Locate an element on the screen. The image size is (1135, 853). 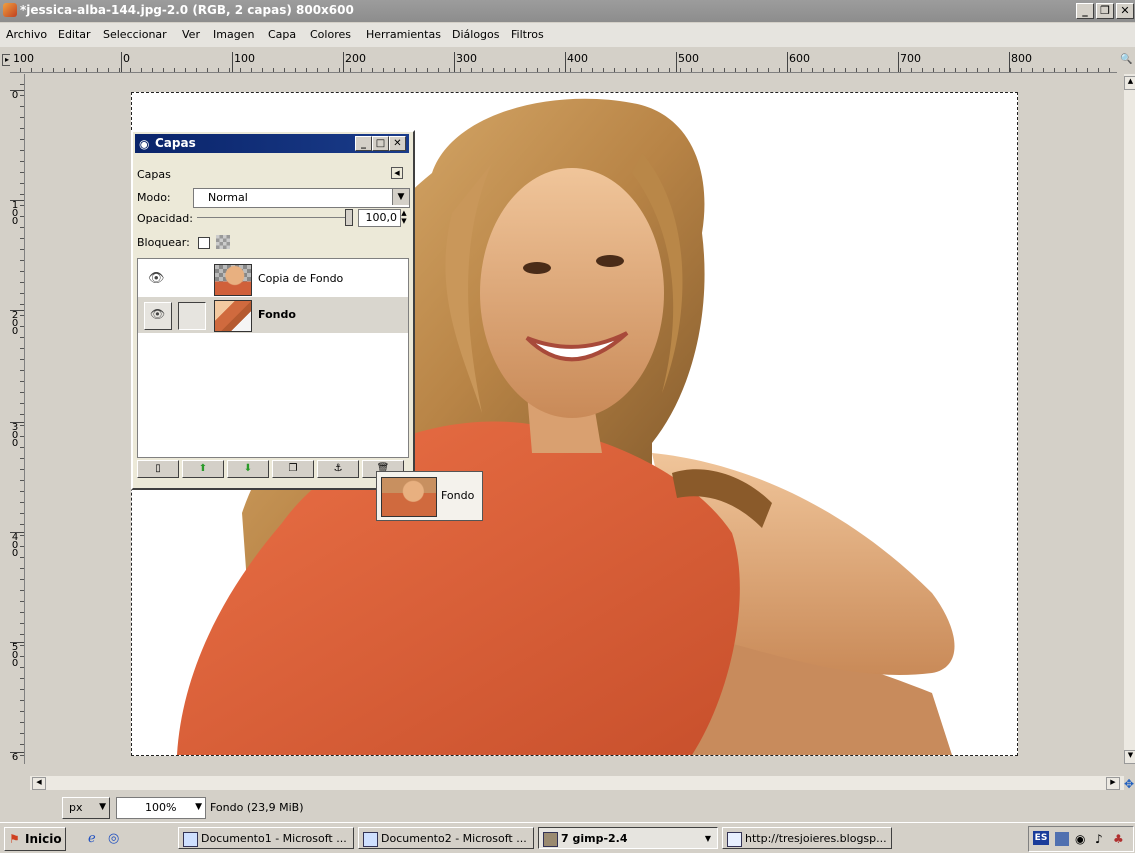
opacity-spin-buttons: ▲ ▼ is located at coordinates (404, 218).